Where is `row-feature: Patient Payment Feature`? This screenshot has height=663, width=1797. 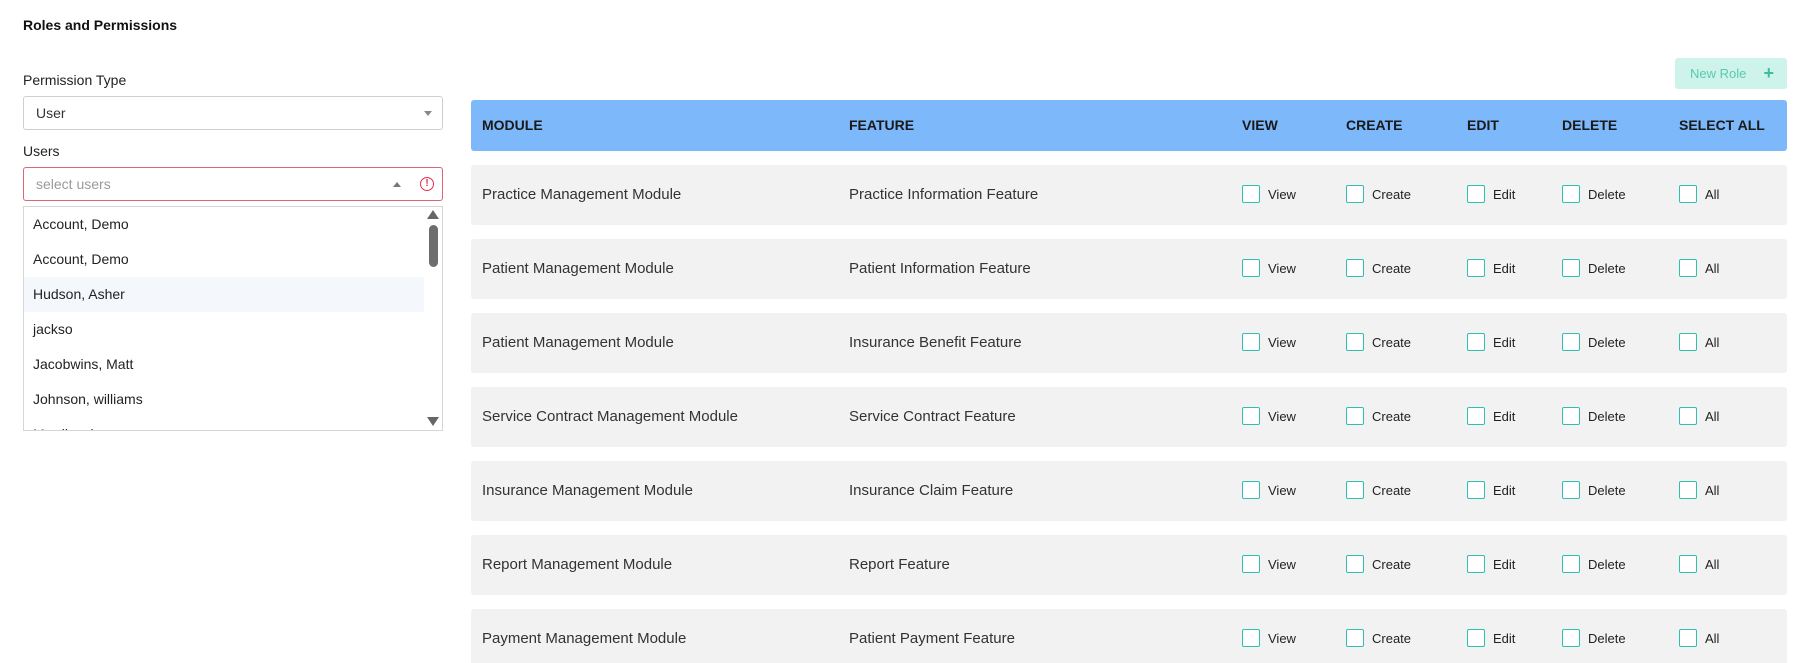
row-feature: Patient Payment Feature is located at coordinates (932, 638).